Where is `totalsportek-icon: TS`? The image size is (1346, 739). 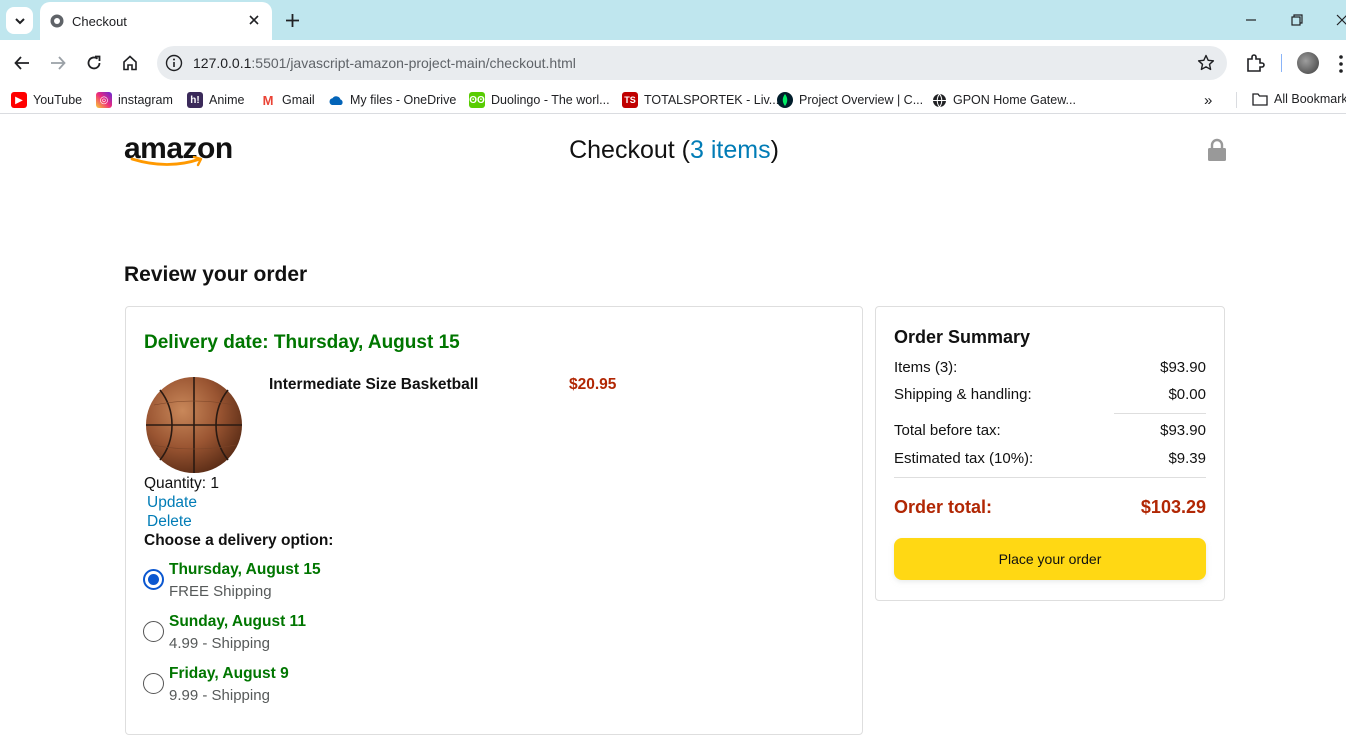 totalsportek-icon: TS is located at coordinates (630, 100).